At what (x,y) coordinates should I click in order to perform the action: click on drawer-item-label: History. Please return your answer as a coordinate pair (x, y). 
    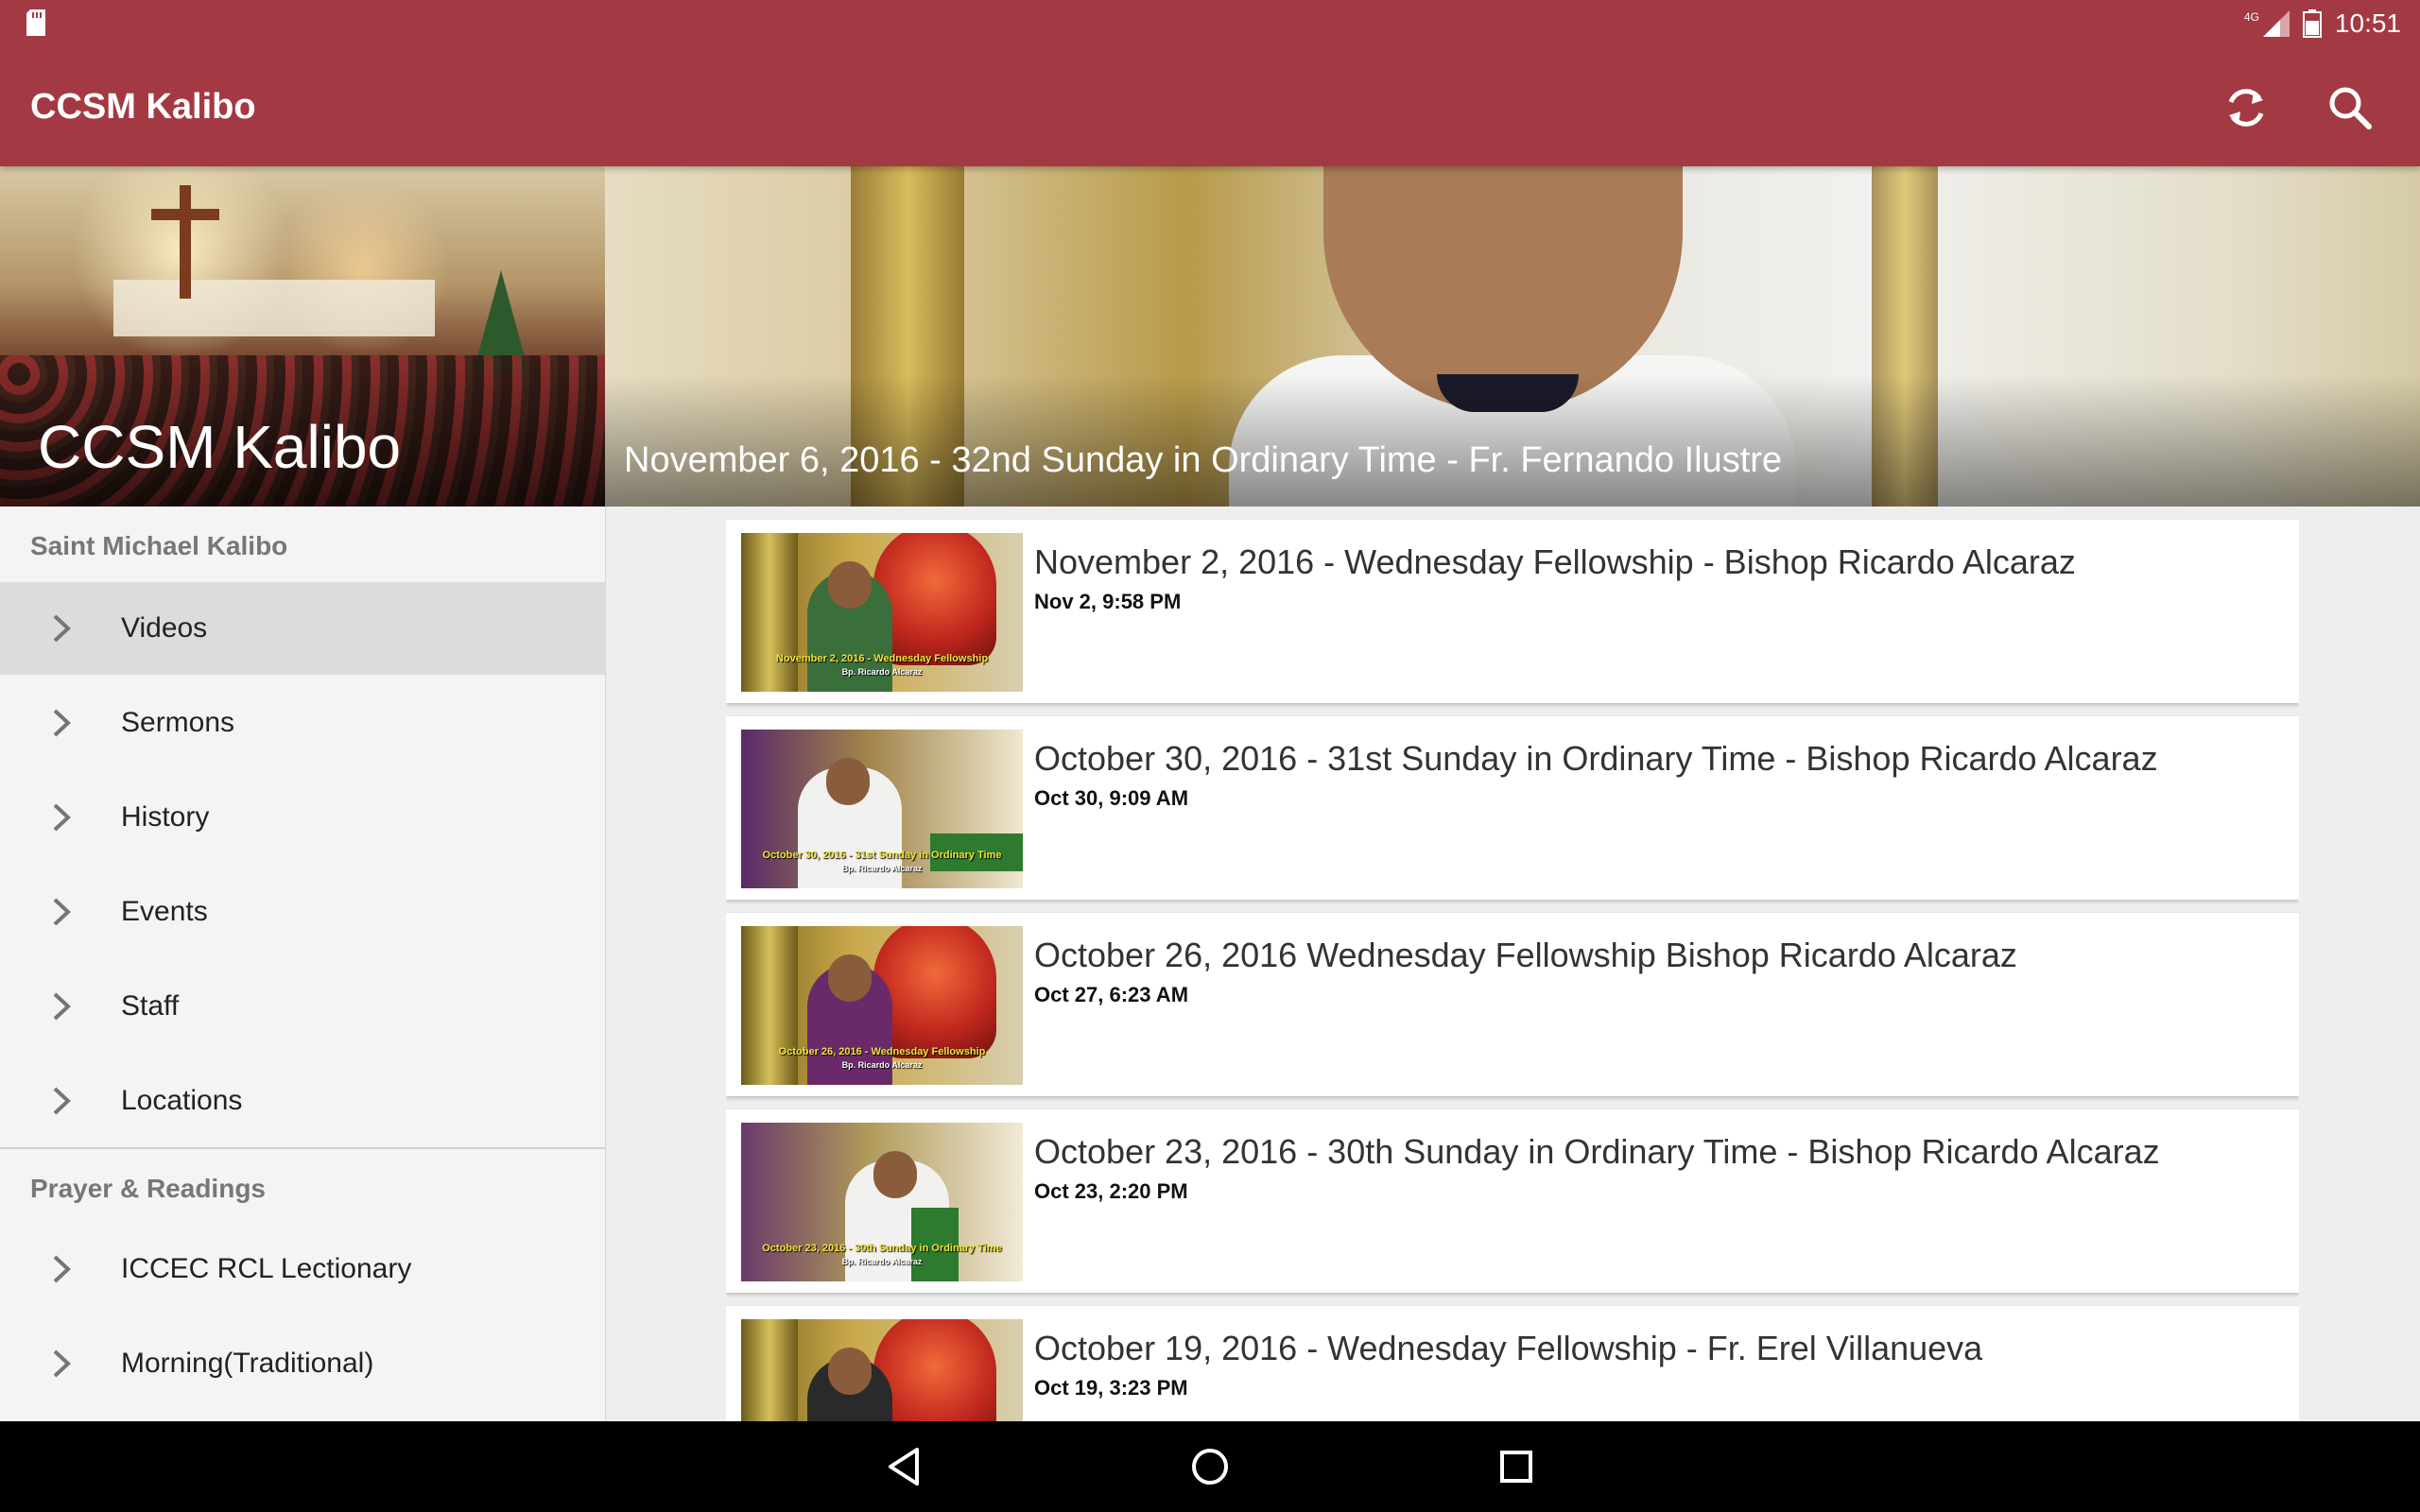
    Looking at the image, I should click on (165, 817).